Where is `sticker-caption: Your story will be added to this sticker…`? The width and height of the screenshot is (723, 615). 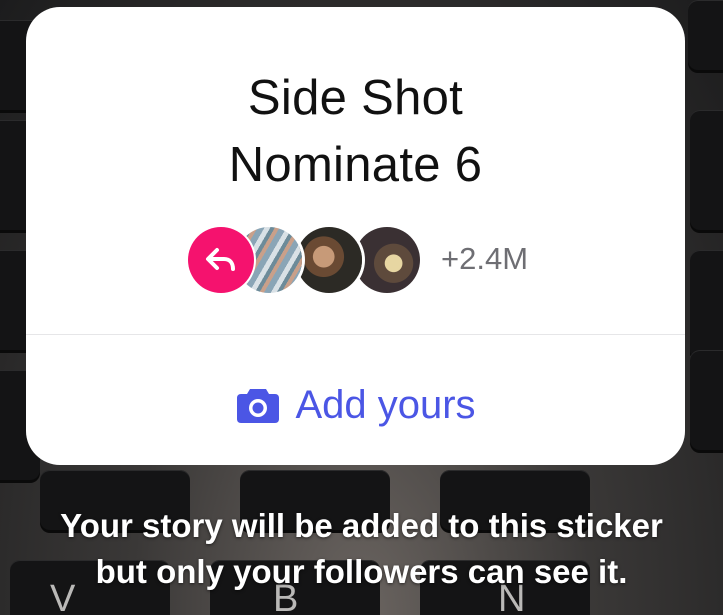 sticker-caption: Your story will be added to this sticker… is located at coordinates (361, 549).